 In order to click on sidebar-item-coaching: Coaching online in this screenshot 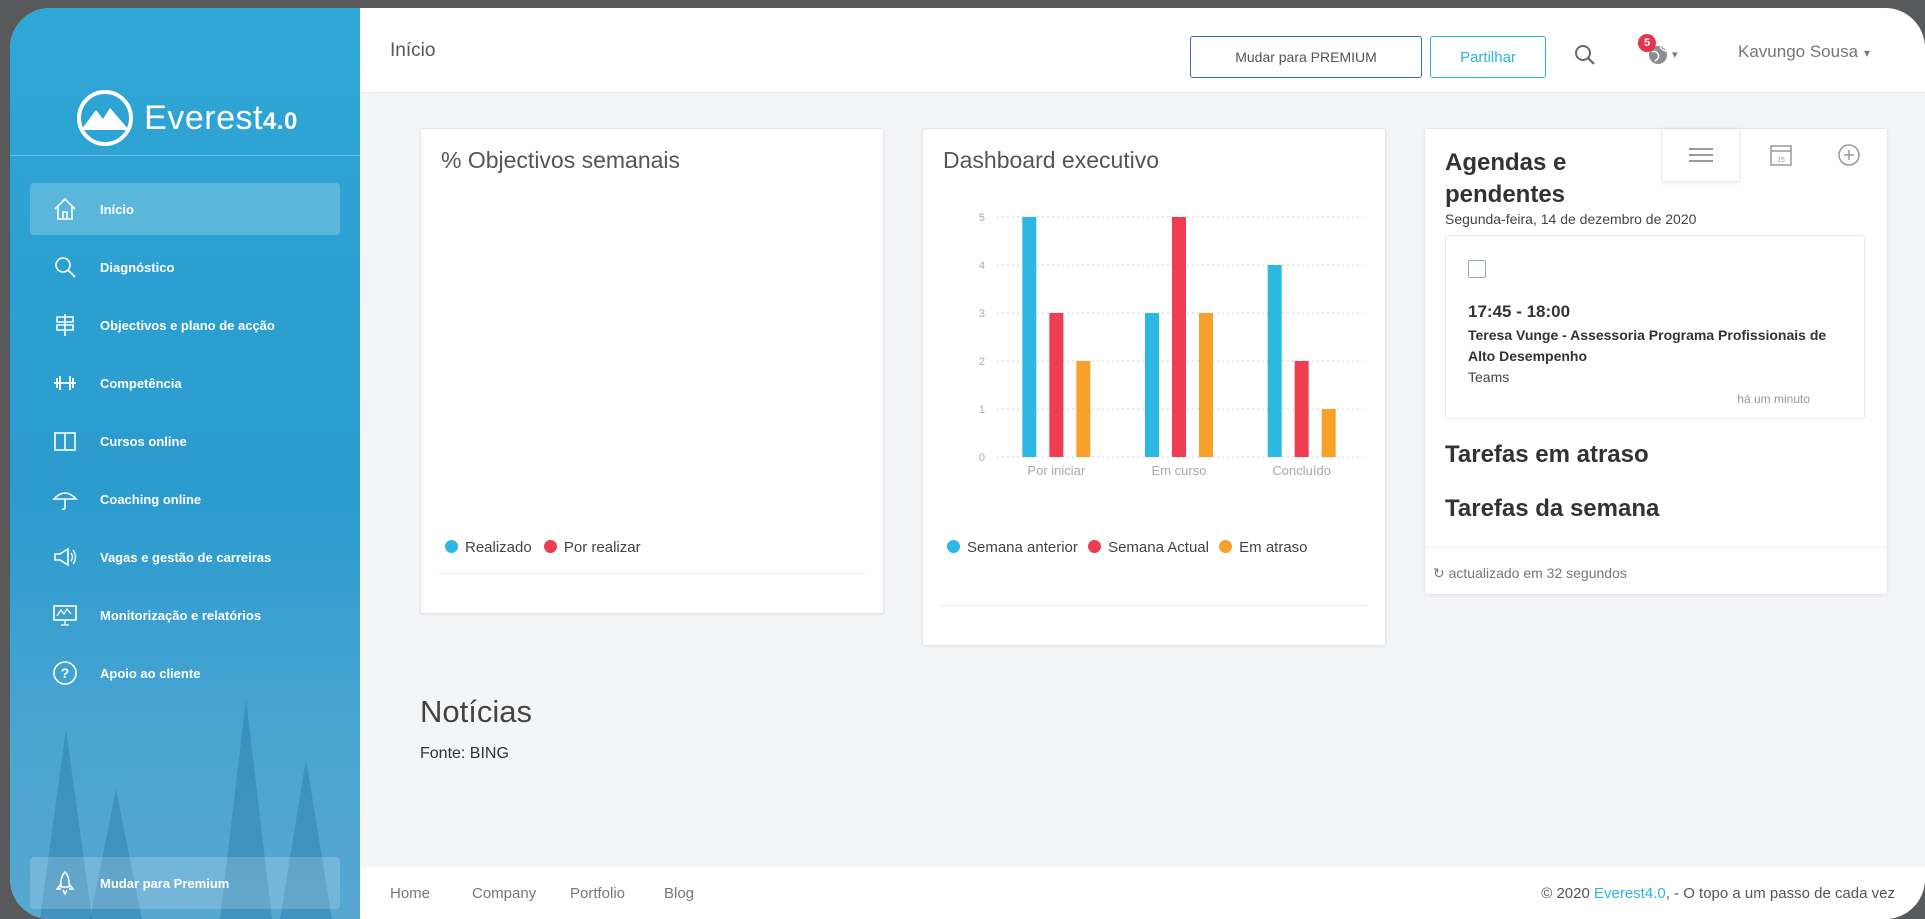, I will do `click(185, 499)`.